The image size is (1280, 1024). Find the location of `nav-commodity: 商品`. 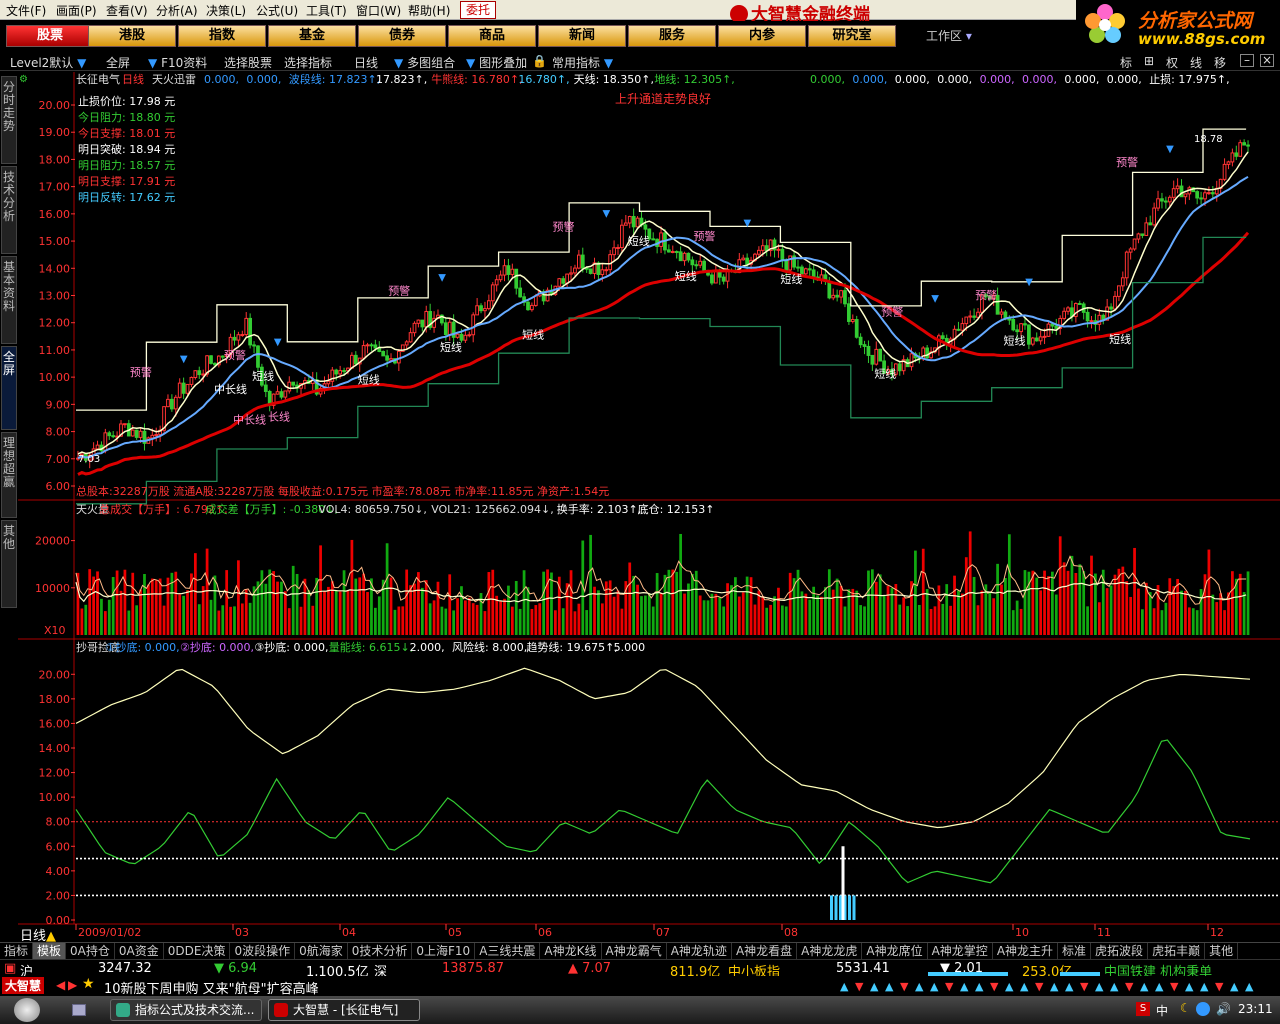

nav-commodity: 商品 is located at coordinates (492, 36).